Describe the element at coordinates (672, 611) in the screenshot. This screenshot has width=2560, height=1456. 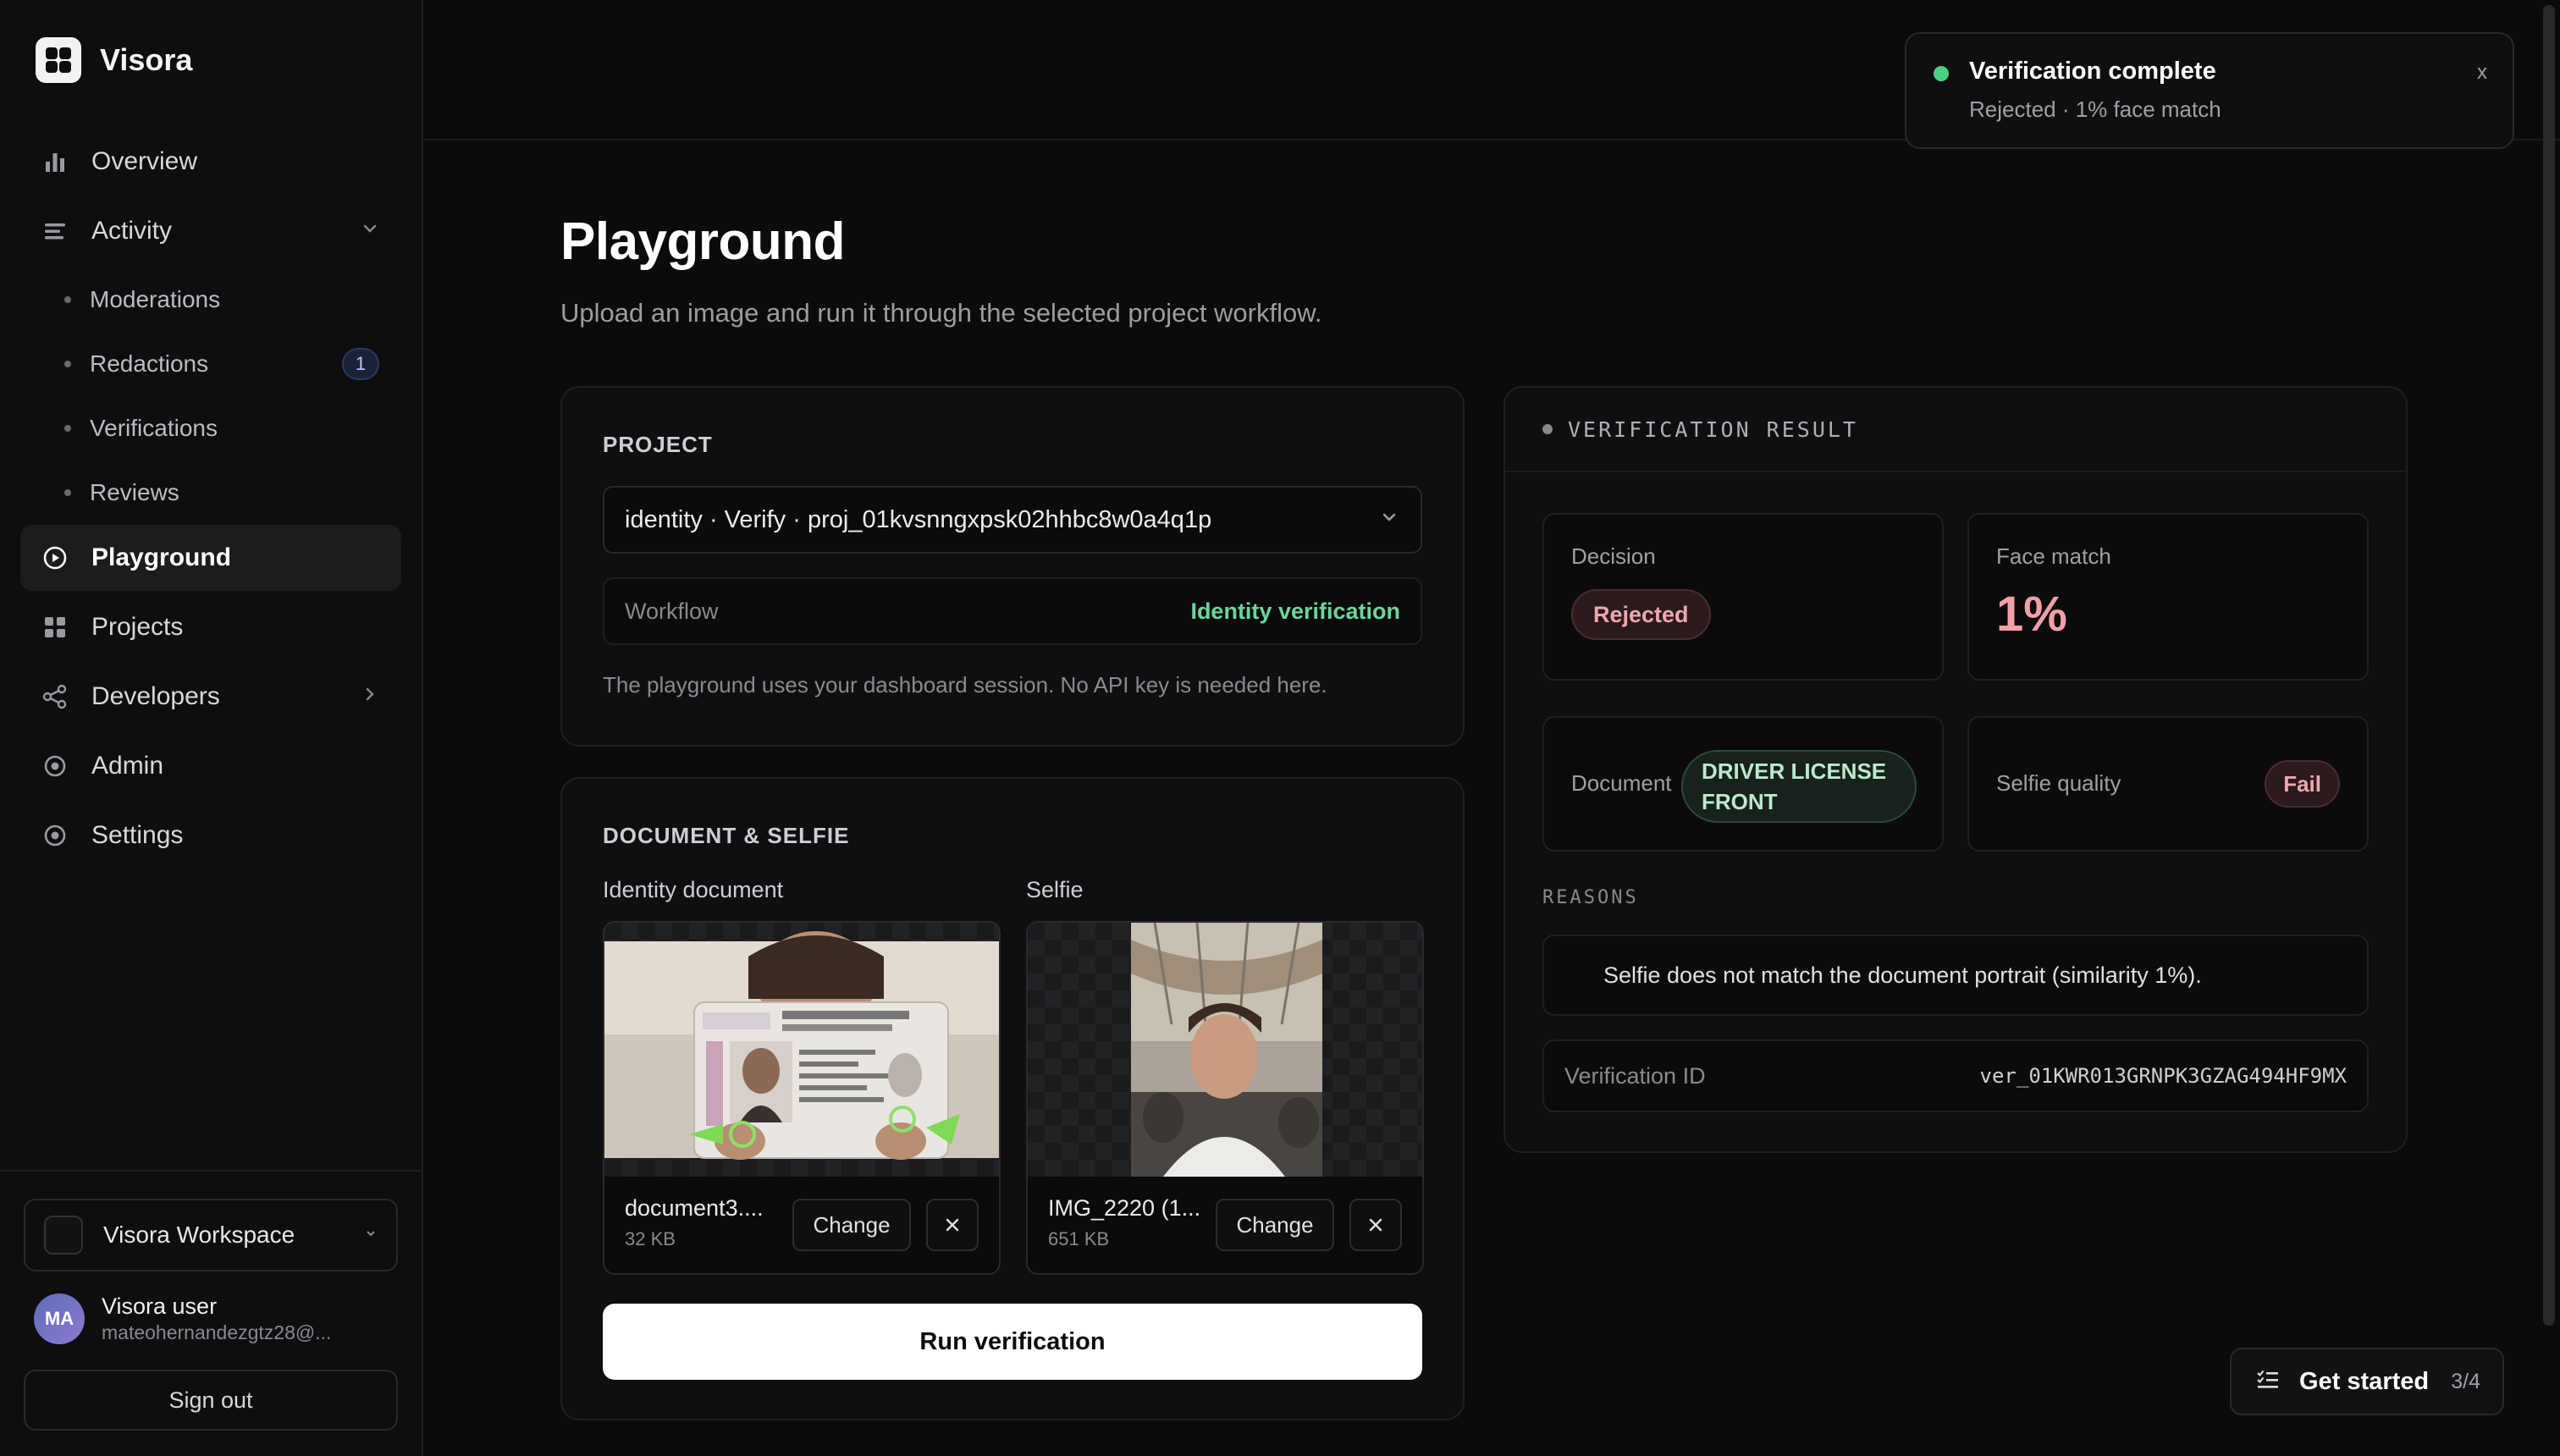
I see `workflow-label: Workflow` at that location.